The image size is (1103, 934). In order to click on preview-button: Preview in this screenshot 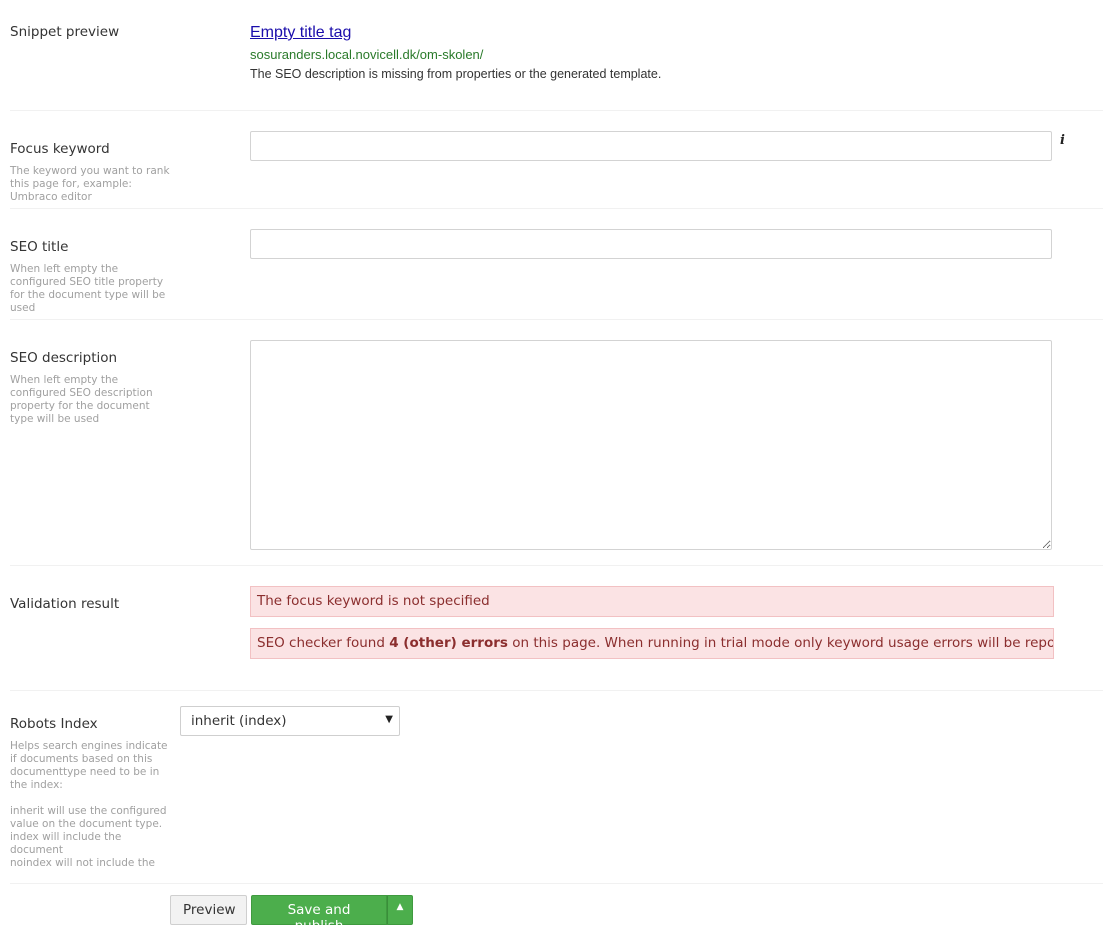, I will do `click(208, 910)`.